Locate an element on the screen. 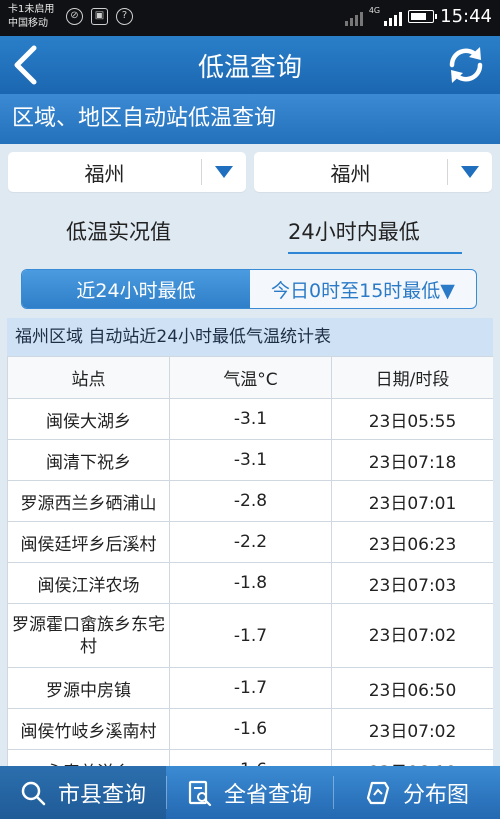 This screenshot has height=819, width=500. datetime-cell: 23日07:03 is located at coordinates (412, 583).